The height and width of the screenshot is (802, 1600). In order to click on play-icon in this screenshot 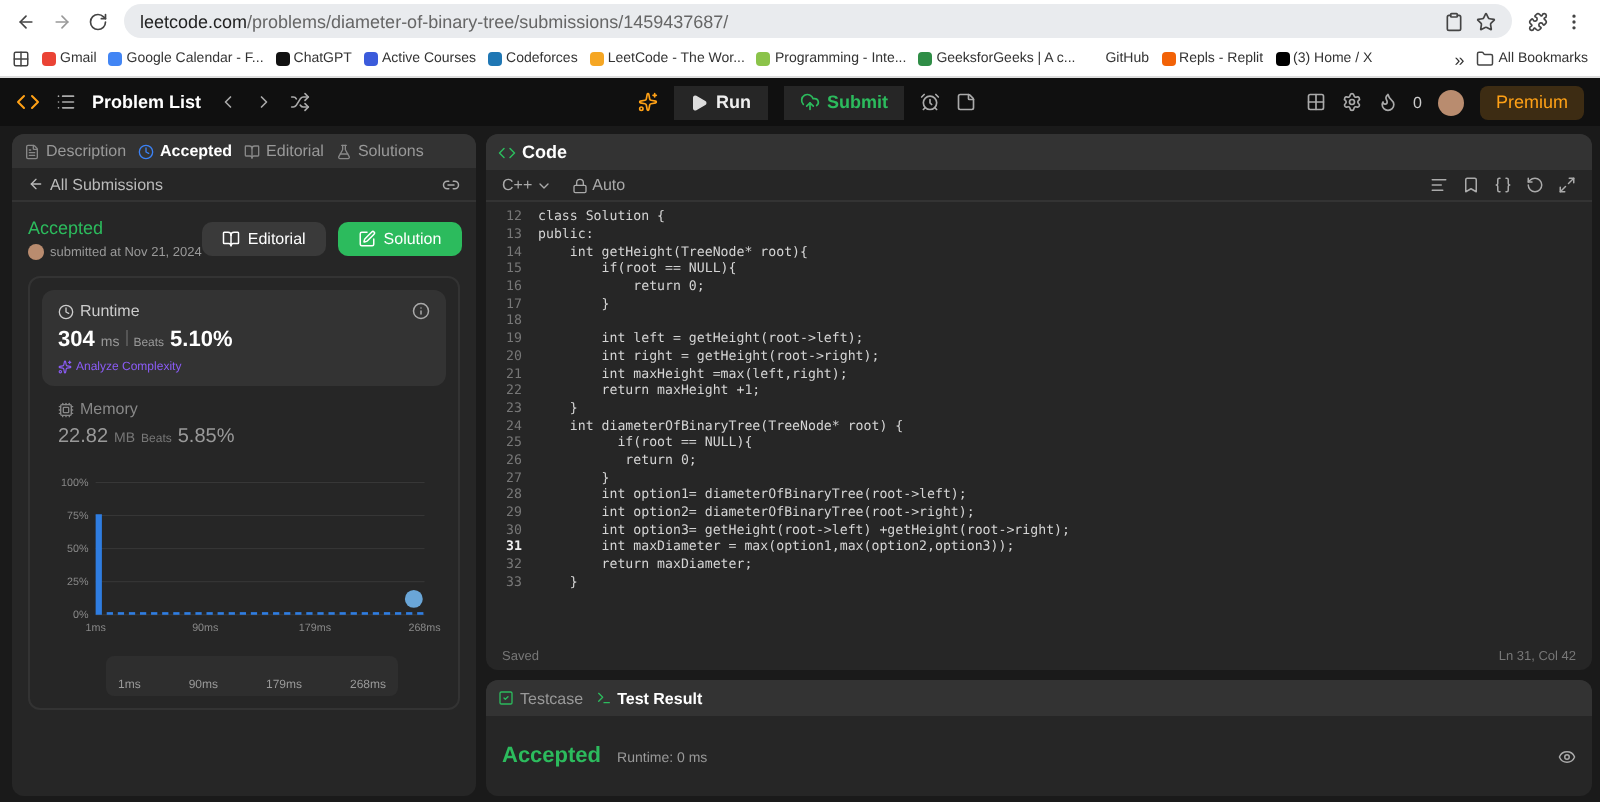, I will do `click(699, 102)`.